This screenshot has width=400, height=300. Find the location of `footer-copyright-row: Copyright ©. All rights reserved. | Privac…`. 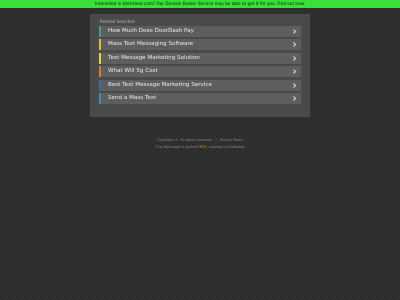

footer-copyright-row: Copyright ©. All rights reserved. | Privac… is located at coordinates (200, 140).